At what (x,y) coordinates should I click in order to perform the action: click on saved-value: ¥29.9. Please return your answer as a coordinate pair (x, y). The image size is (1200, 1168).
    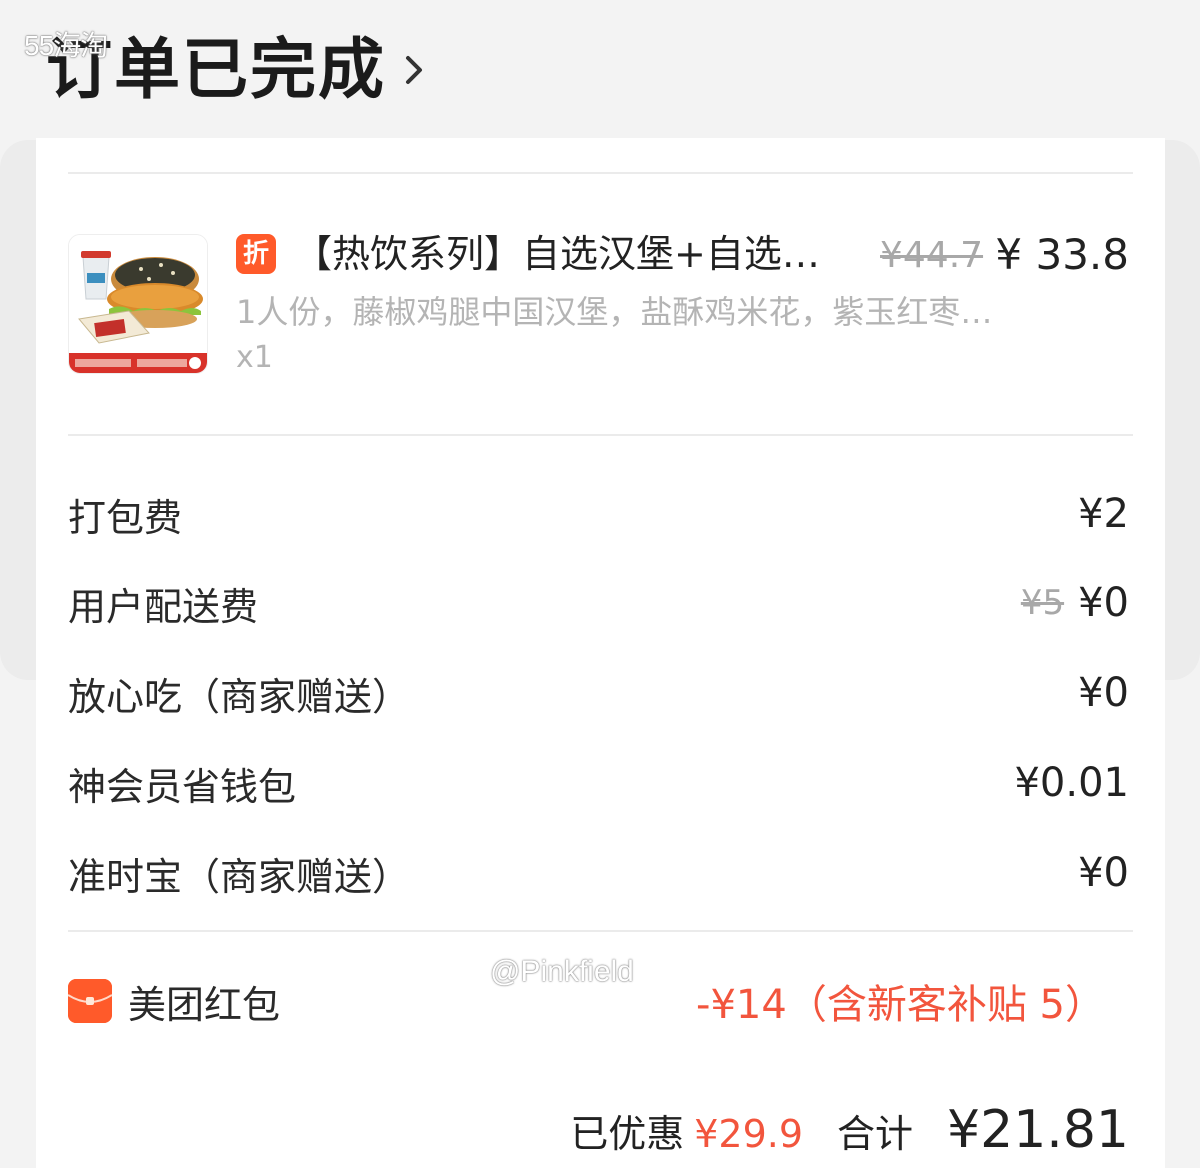
    Looking at the image, I should click on (749, 1134).